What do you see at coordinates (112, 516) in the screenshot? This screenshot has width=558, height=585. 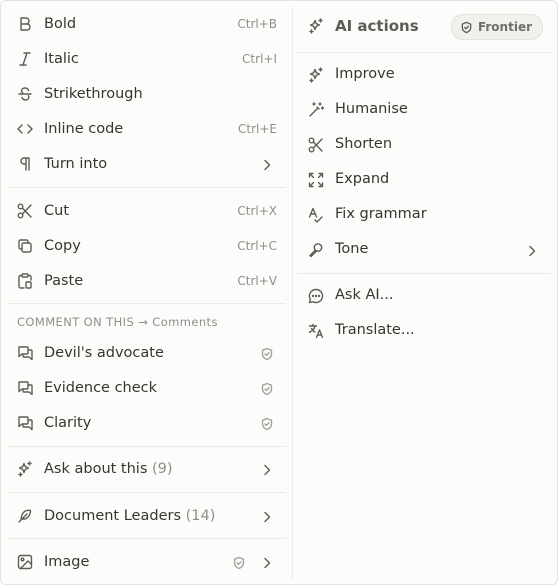 I see `leaders-label: Document Leaders` at bounding box center [112, 516].